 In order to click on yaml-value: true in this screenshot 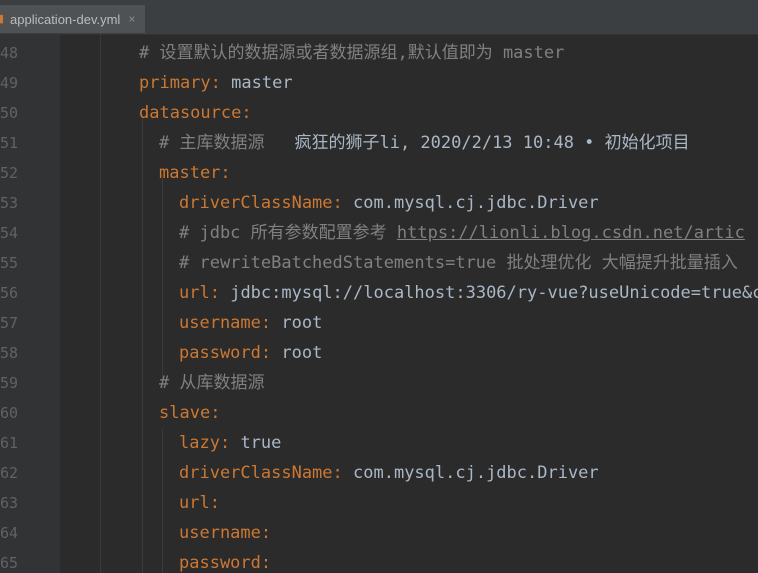, I will do `click(256, 443)`.